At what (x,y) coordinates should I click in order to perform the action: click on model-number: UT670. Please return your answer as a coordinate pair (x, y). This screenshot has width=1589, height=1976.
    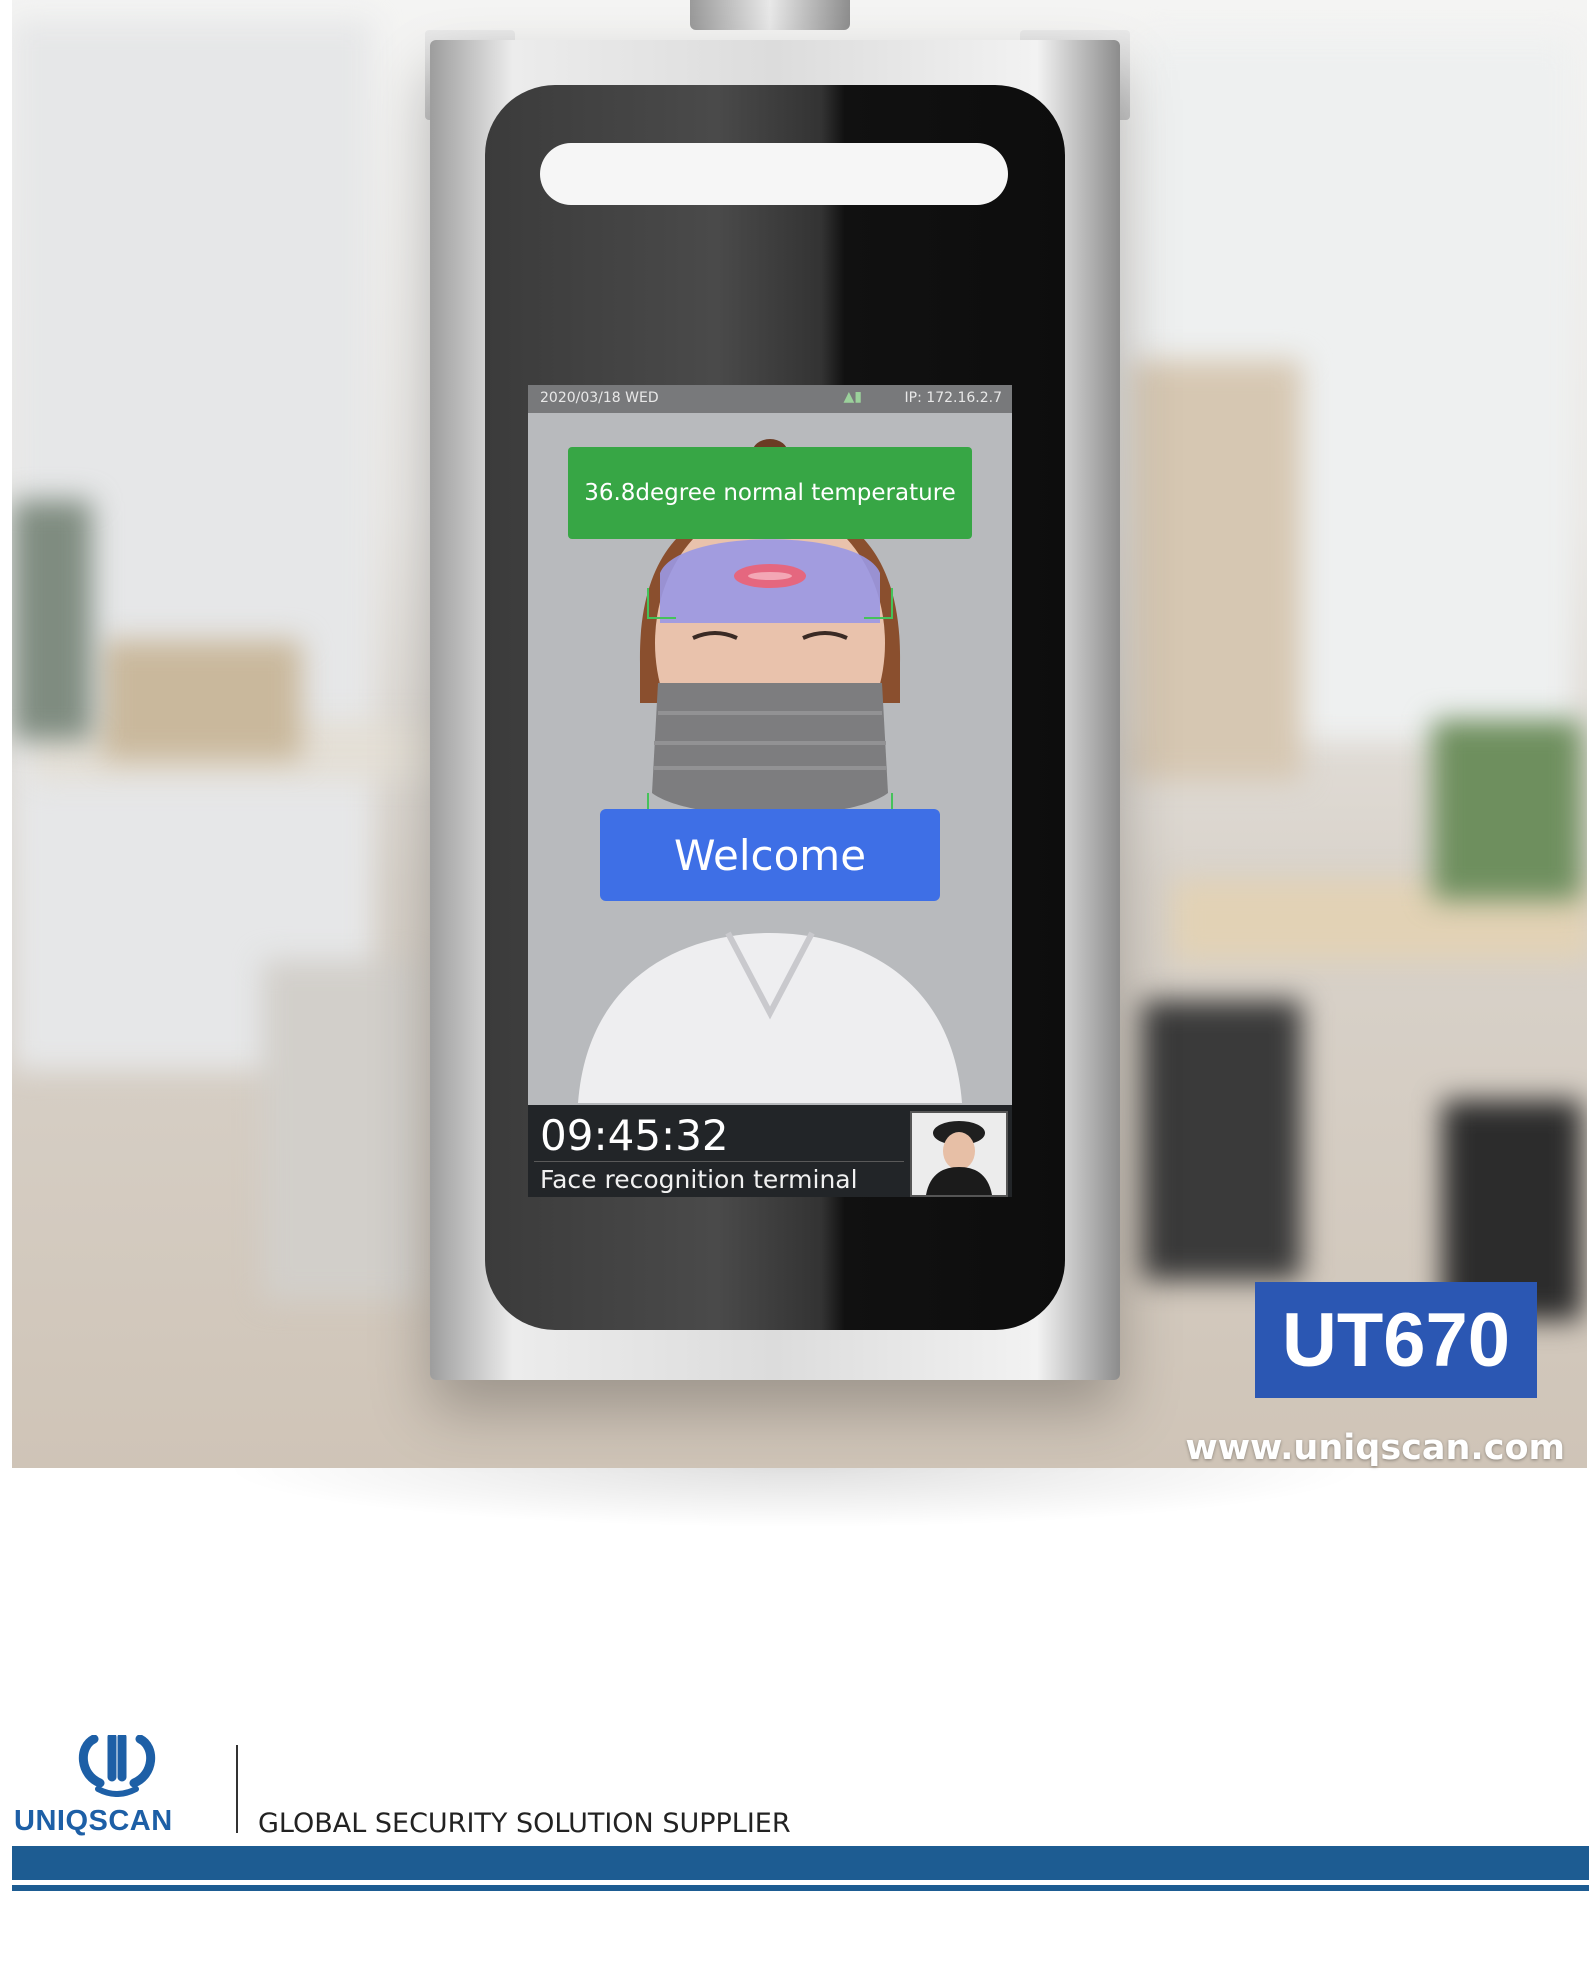
    Looking at the image, I should click on (1396, 1340).